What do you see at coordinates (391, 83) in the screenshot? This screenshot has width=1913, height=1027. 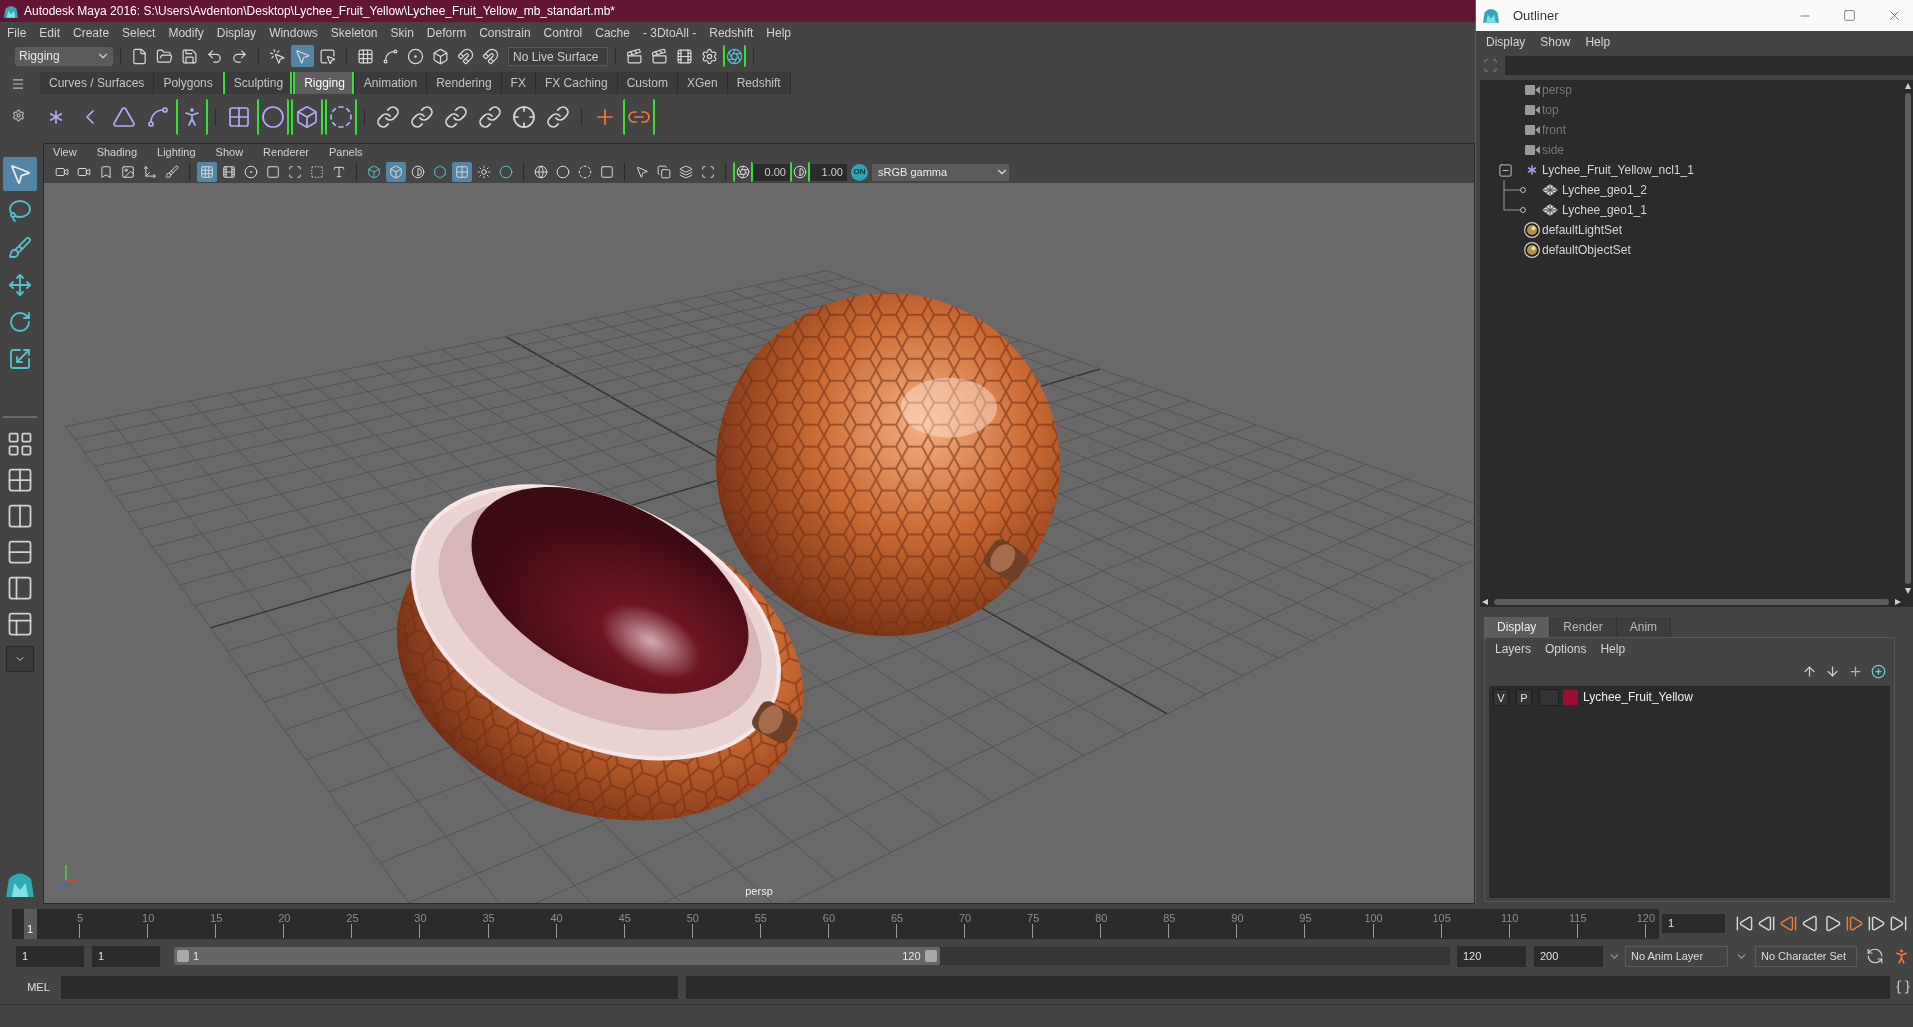 I see `shelf-tab: Animation` at bounding box center [391, 83].